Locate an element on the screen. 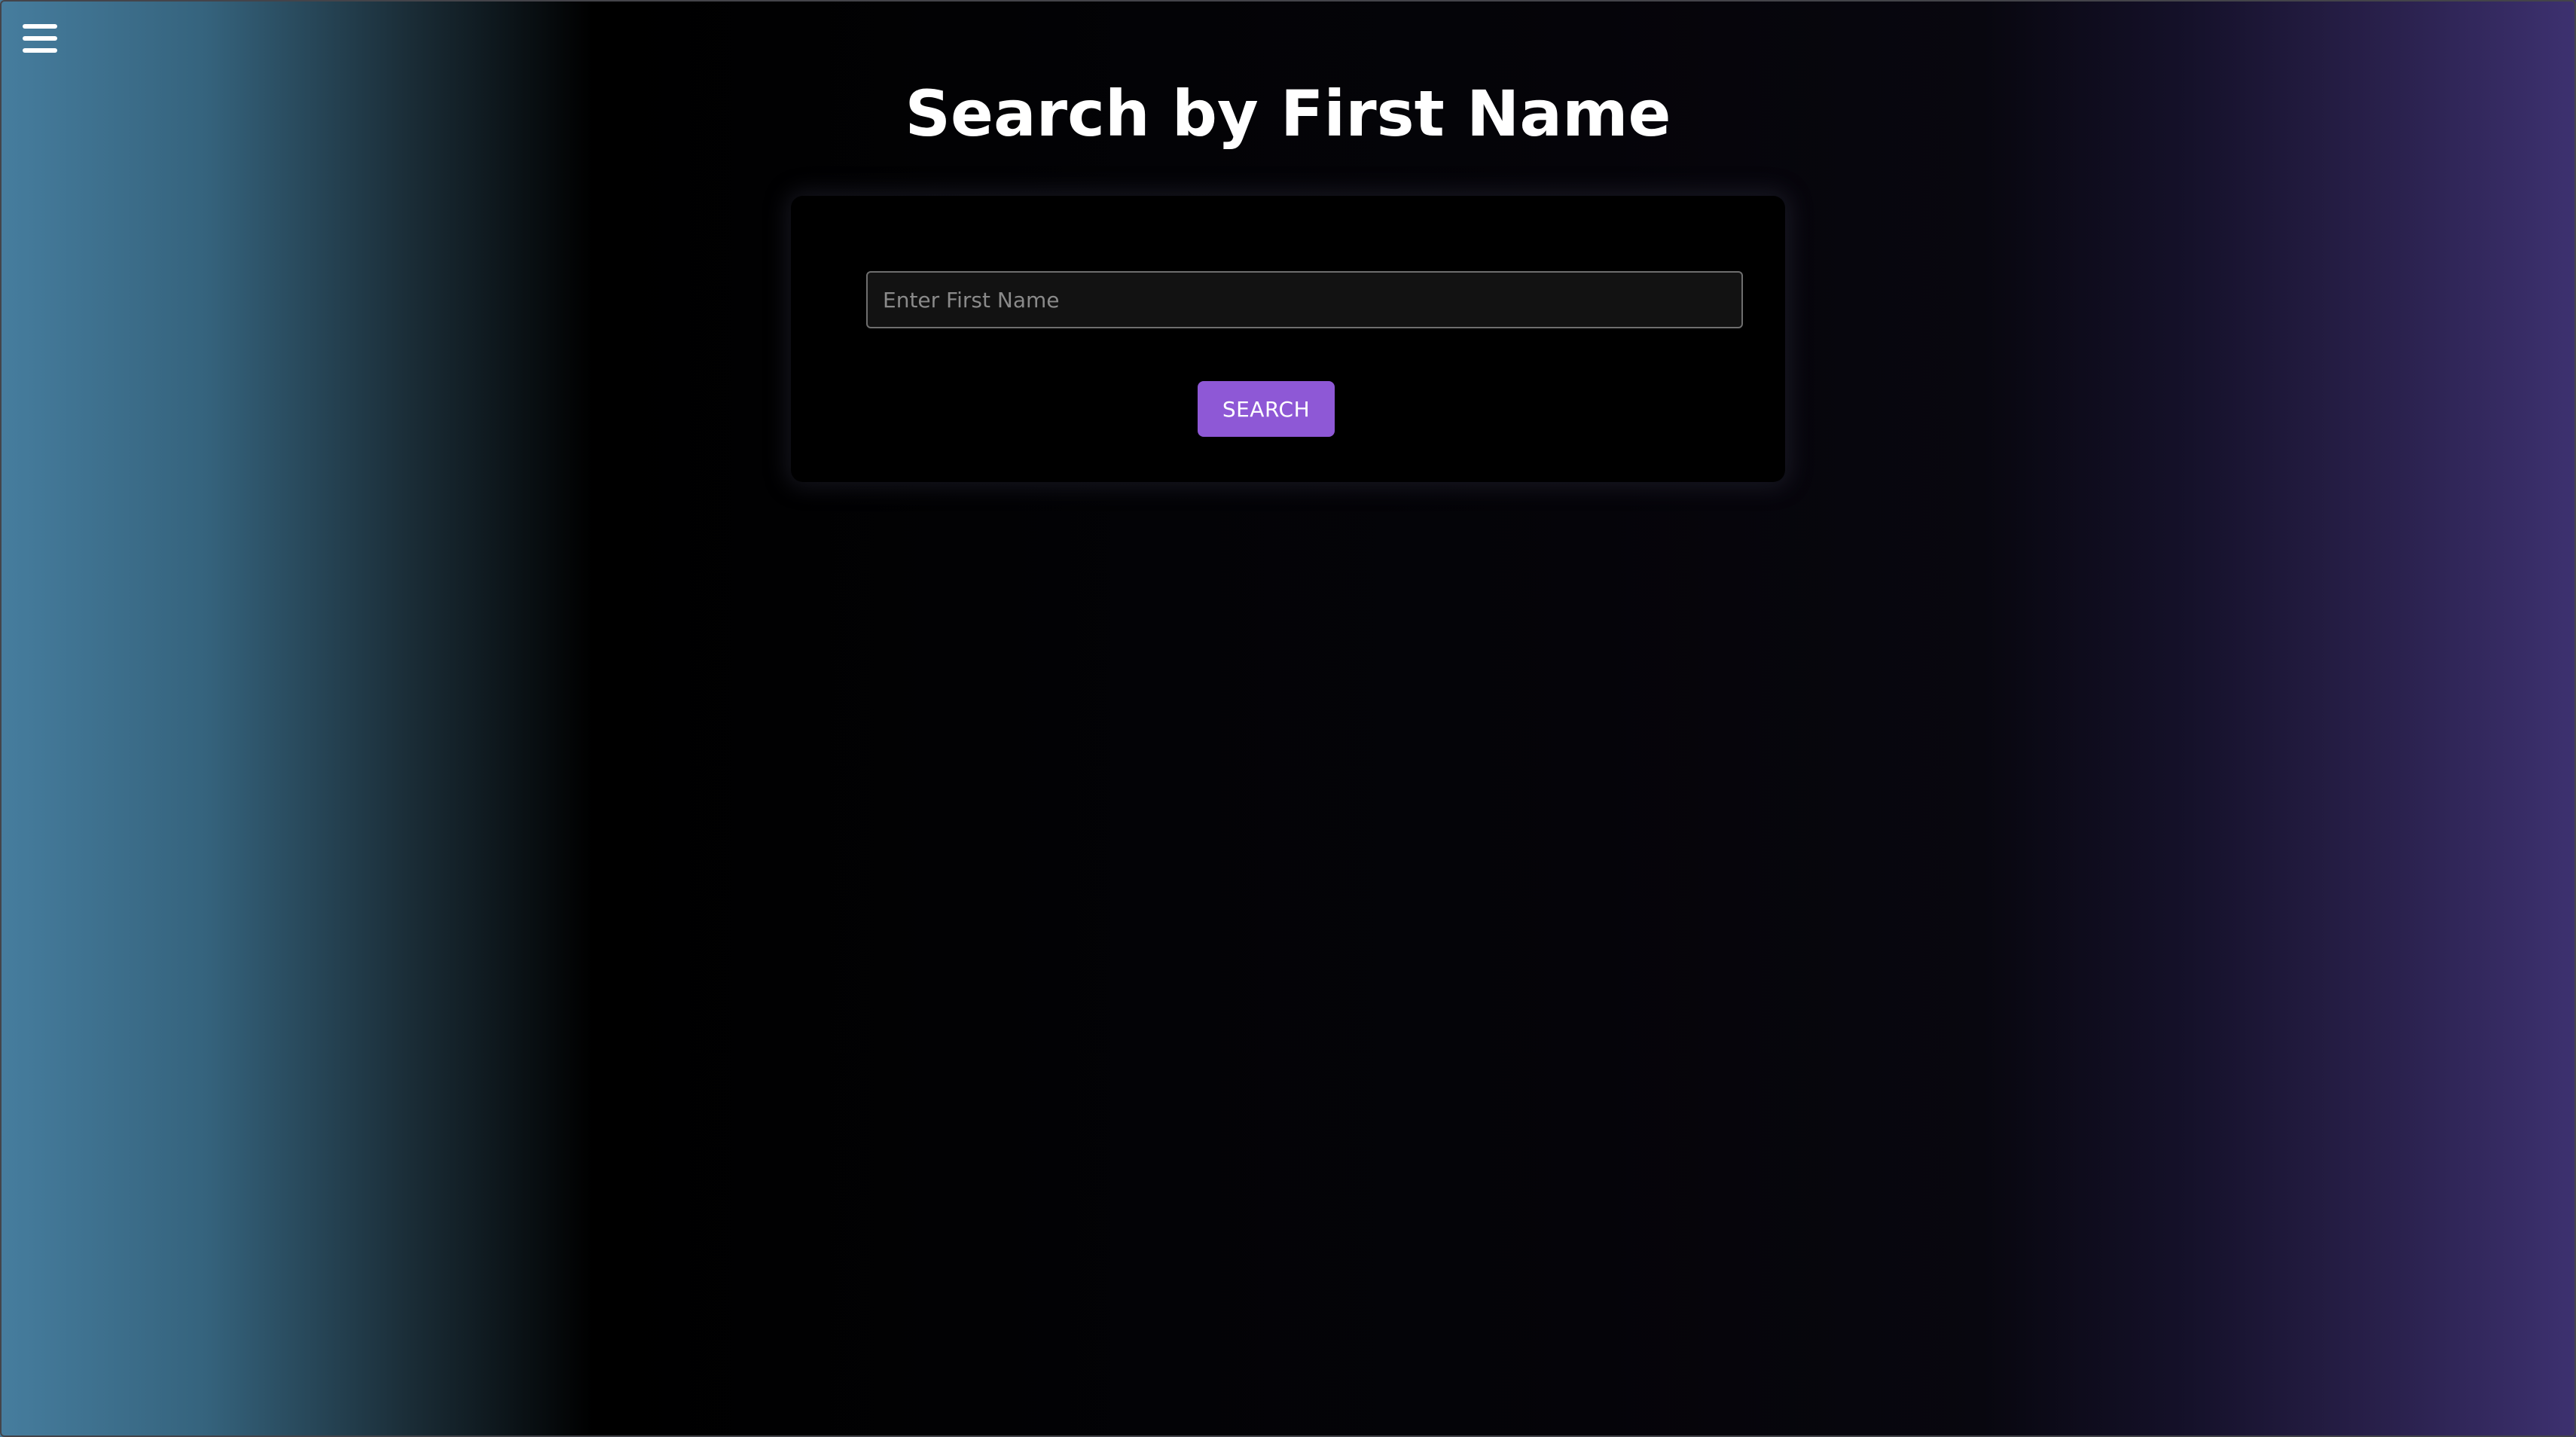  menu-bar-middle is located at coordinates (40, 38).